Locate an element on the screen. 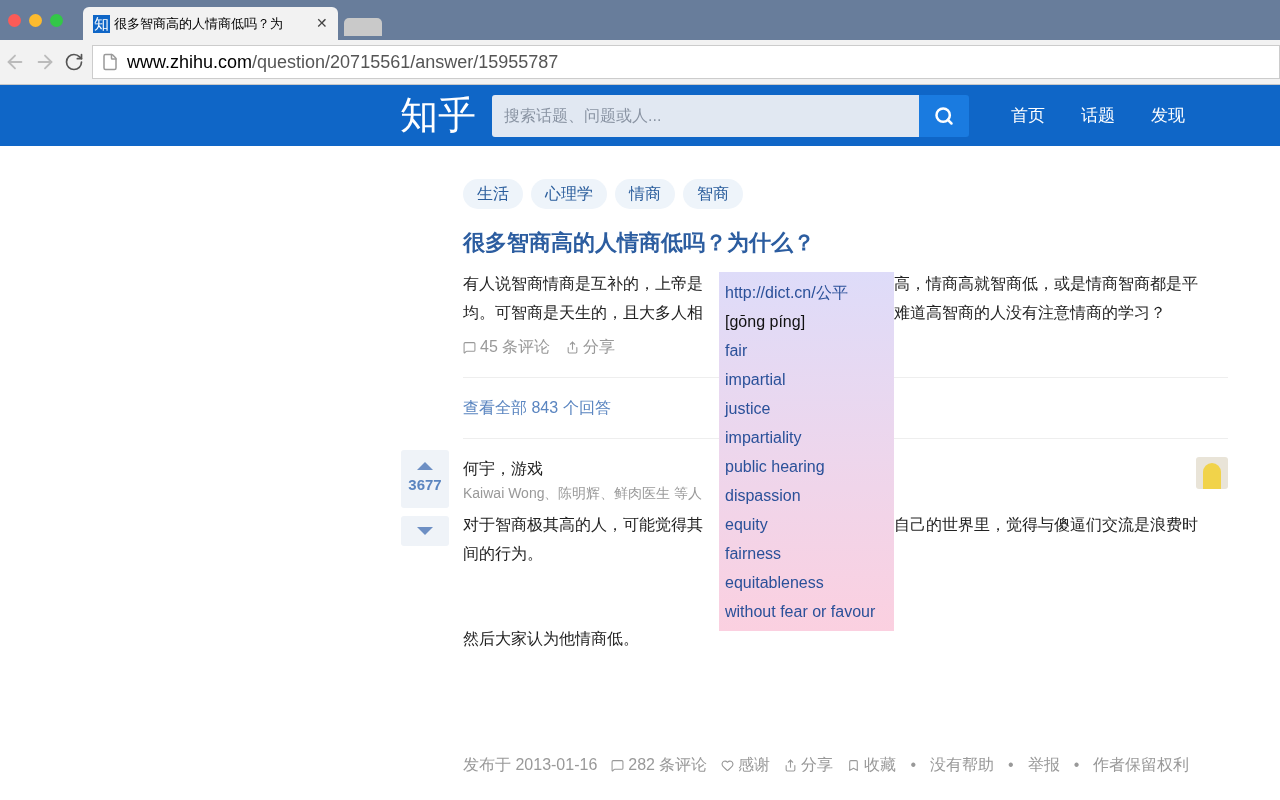 The image size is (1280, 800). downvote-button is located at coordinates (425, 531).